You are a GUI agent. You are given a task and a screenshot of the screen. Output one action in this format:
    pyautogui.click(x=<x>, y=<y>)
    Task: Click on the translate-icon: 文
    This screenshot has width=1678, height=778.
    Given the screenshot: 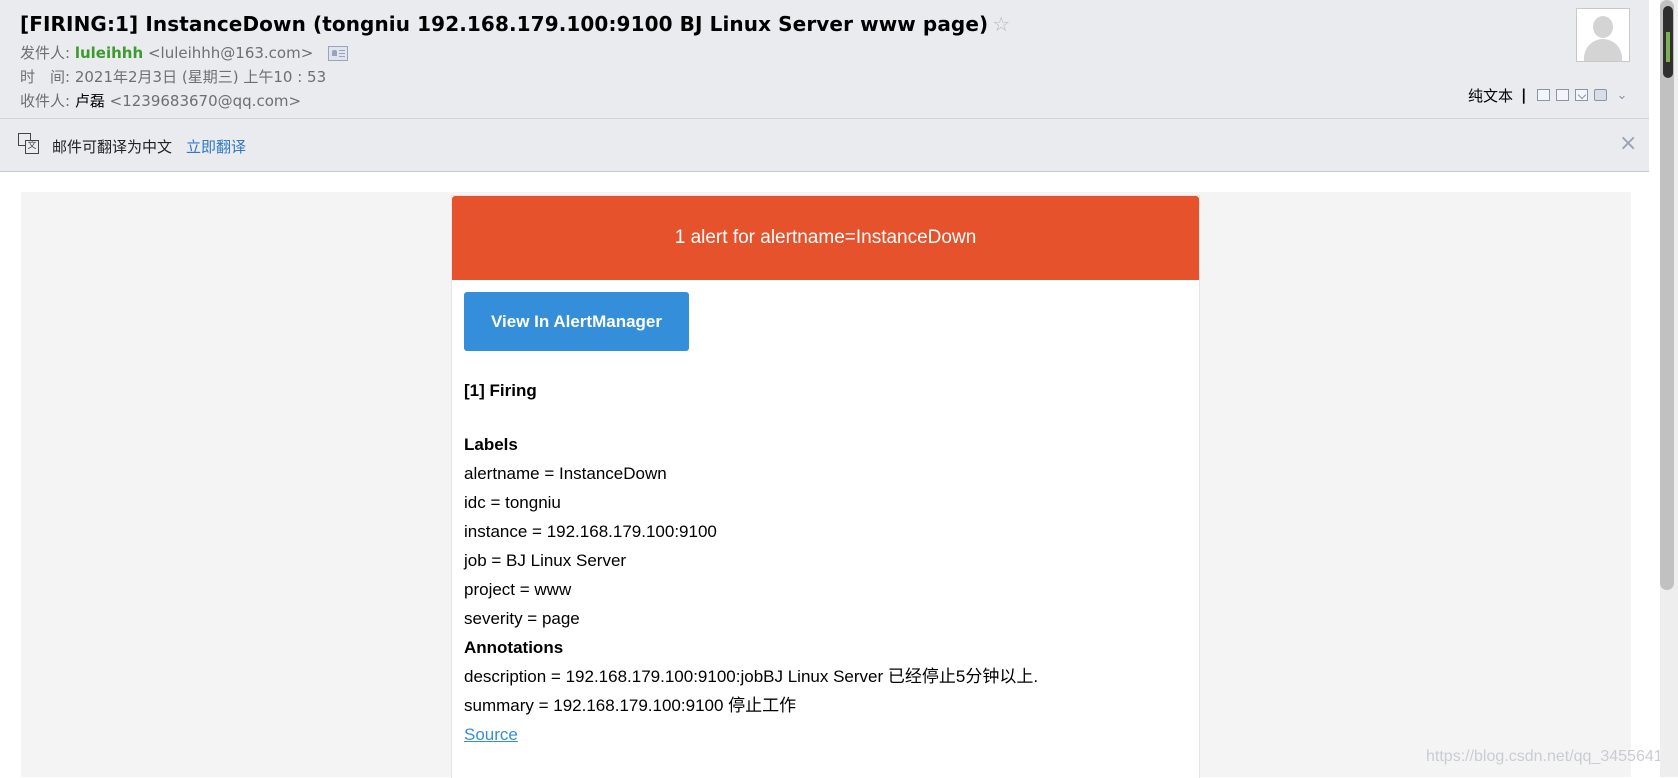 What is the action you would take?
    pyautogui.click(x=28, y=143)
    